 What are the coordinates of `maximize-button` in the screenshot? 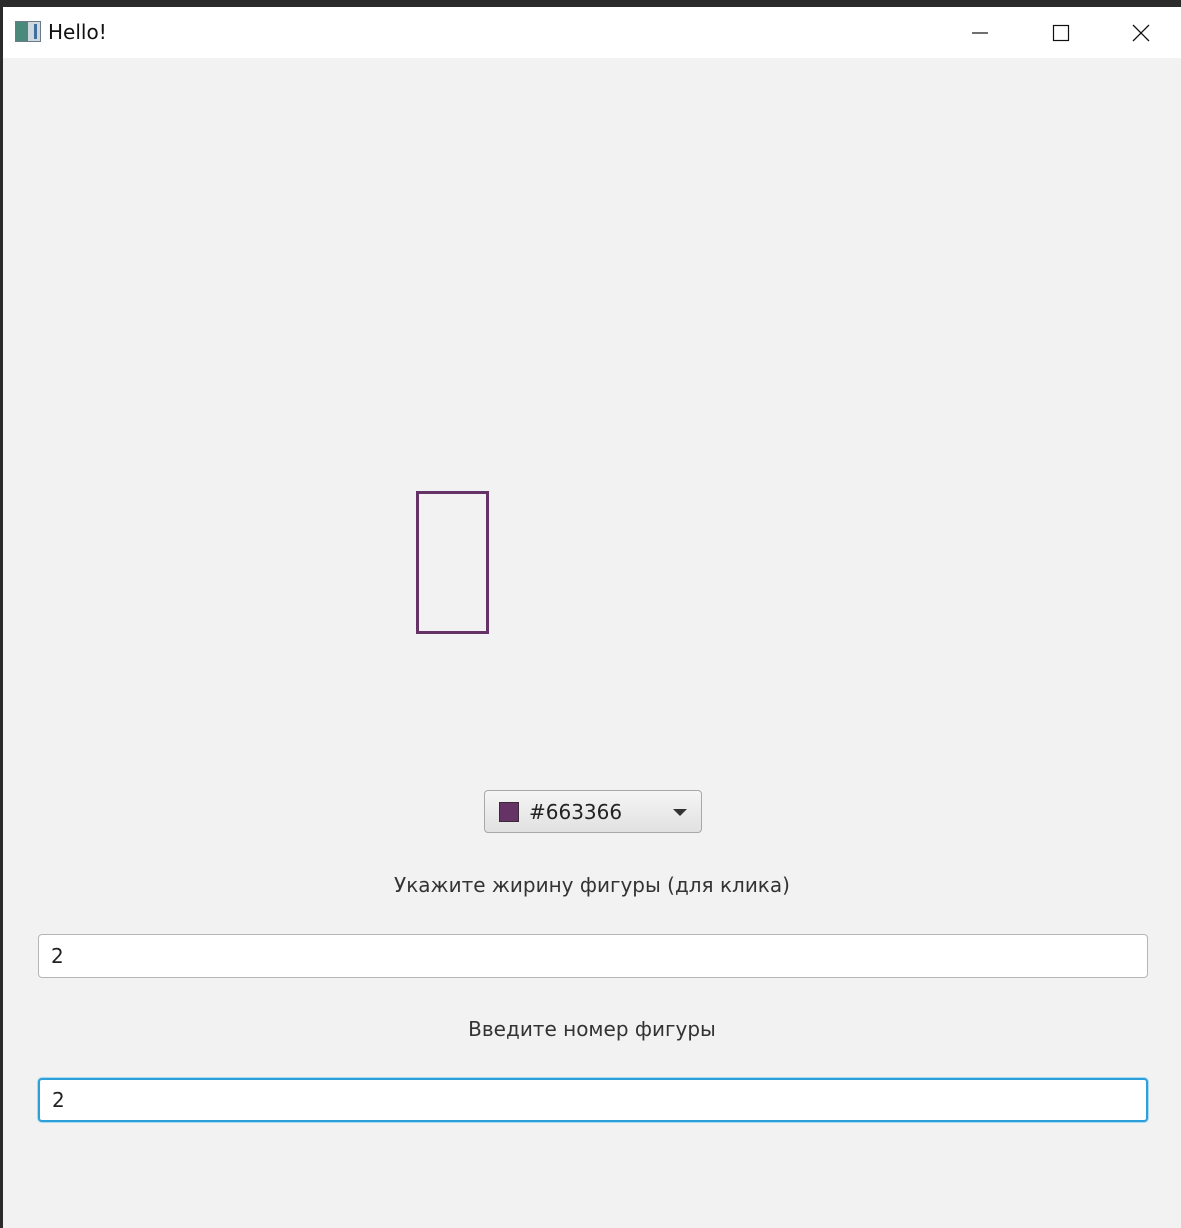 It's located at (1061, 32).